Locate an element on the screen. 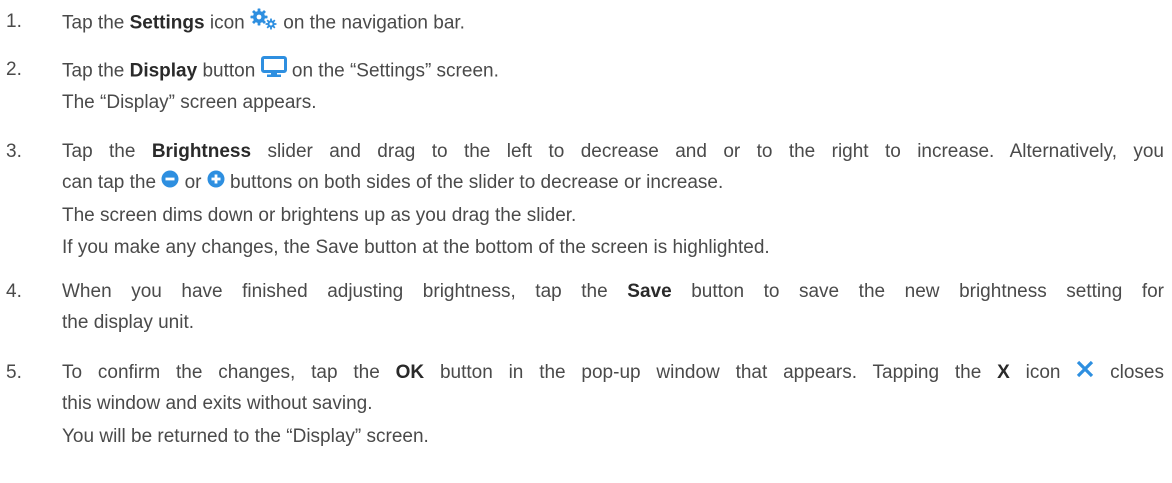 The width and height of the screenshot is (1172, 483). step-number: 4. is located at coordinates (14, 291).